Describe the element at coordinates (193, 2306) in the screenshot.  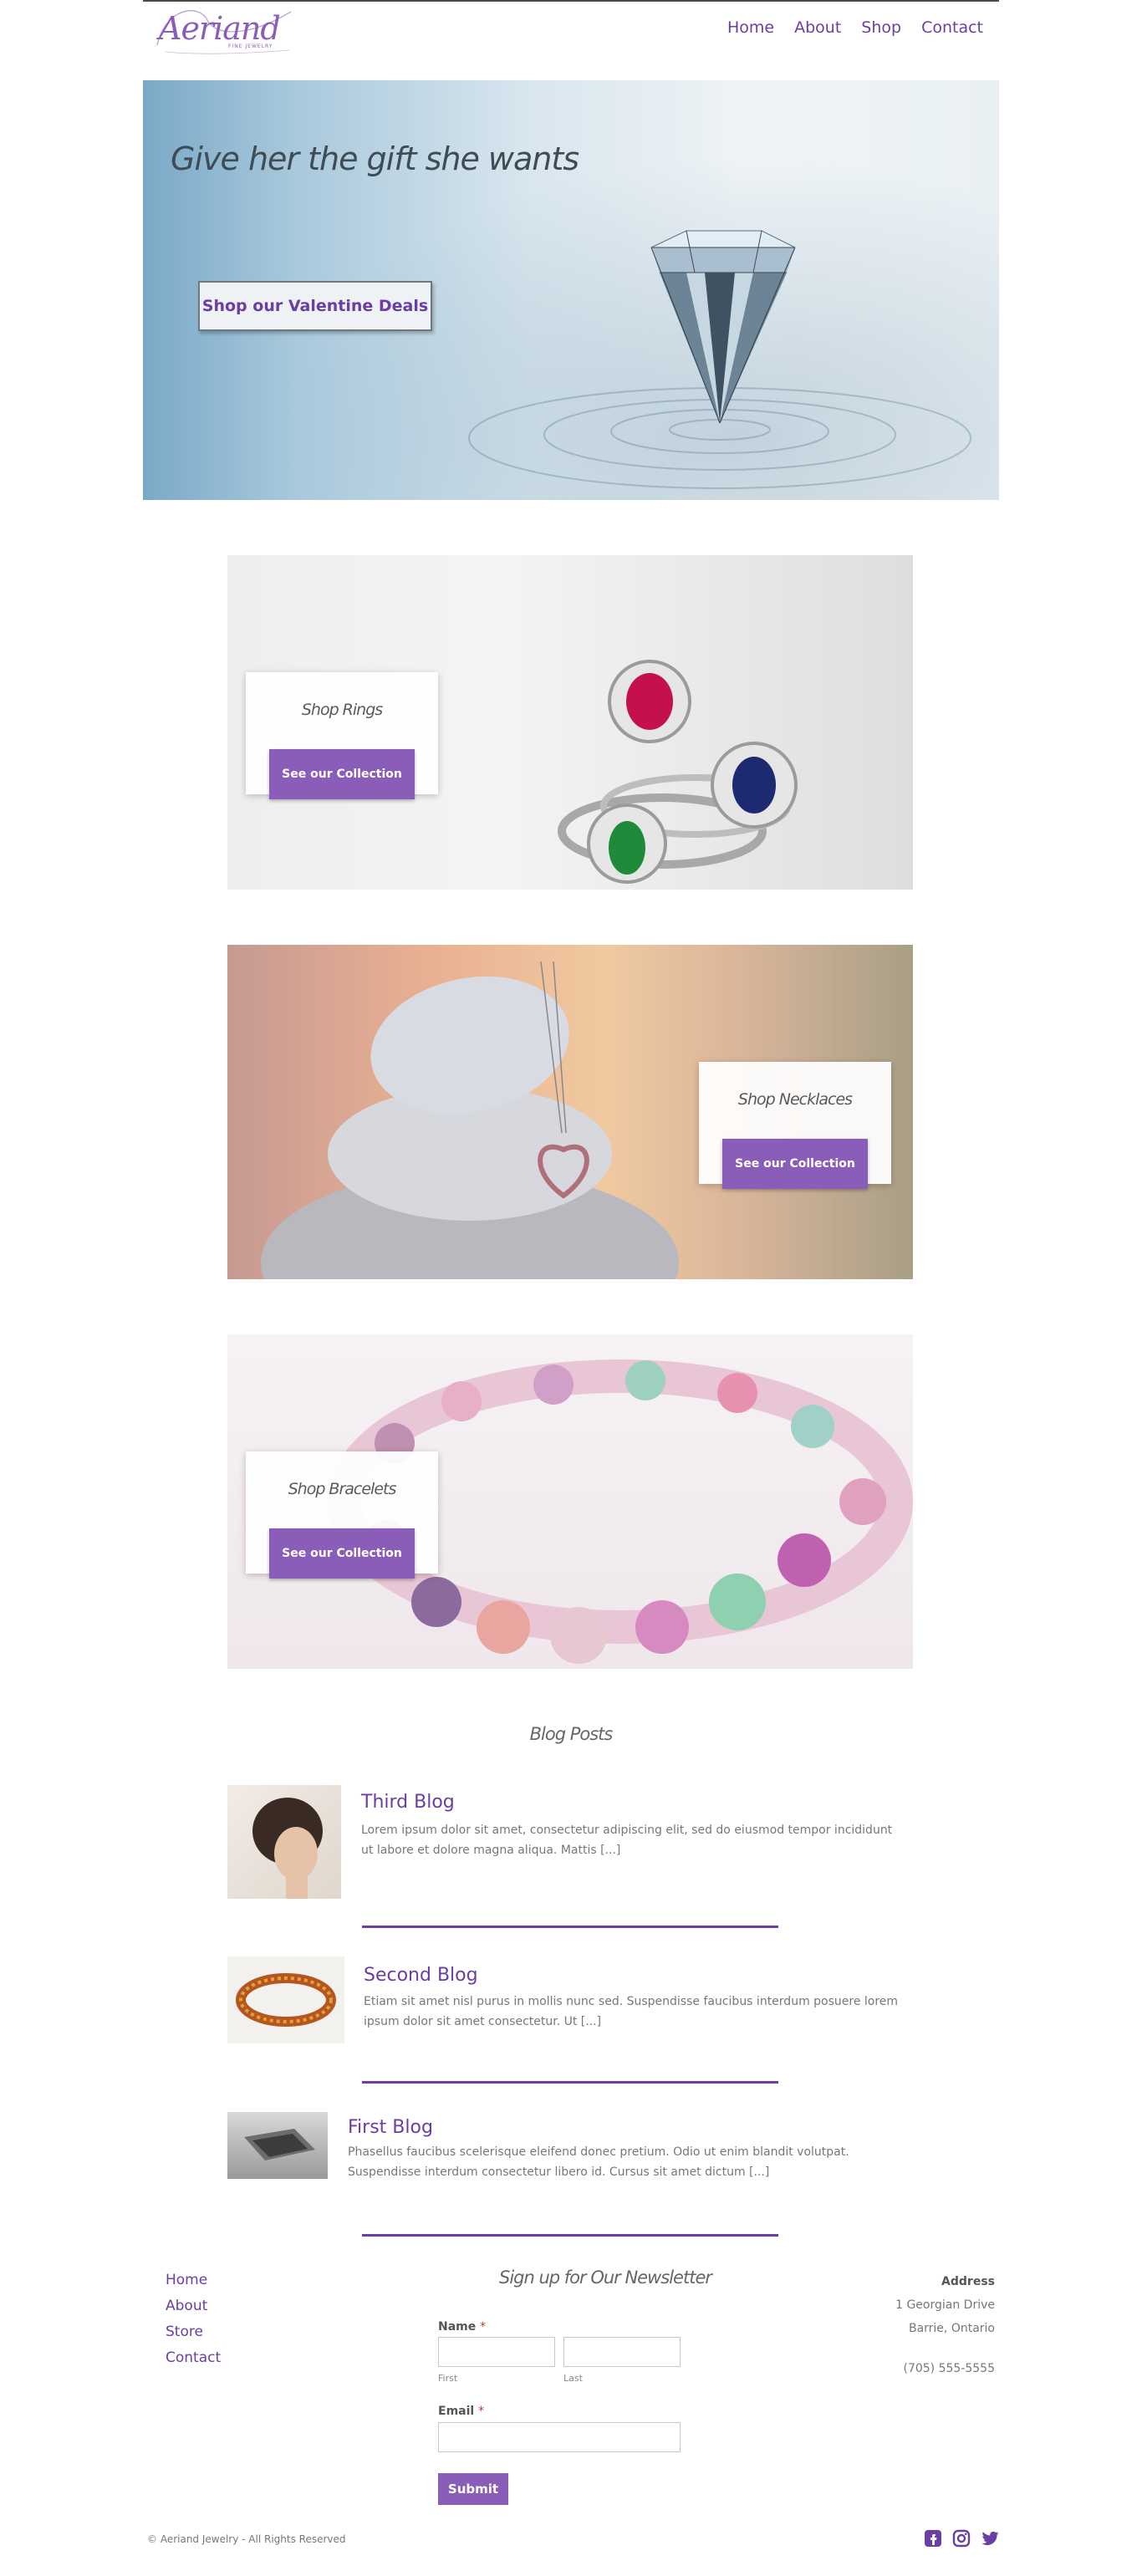
I see `footer-nav-about: About` at that location.